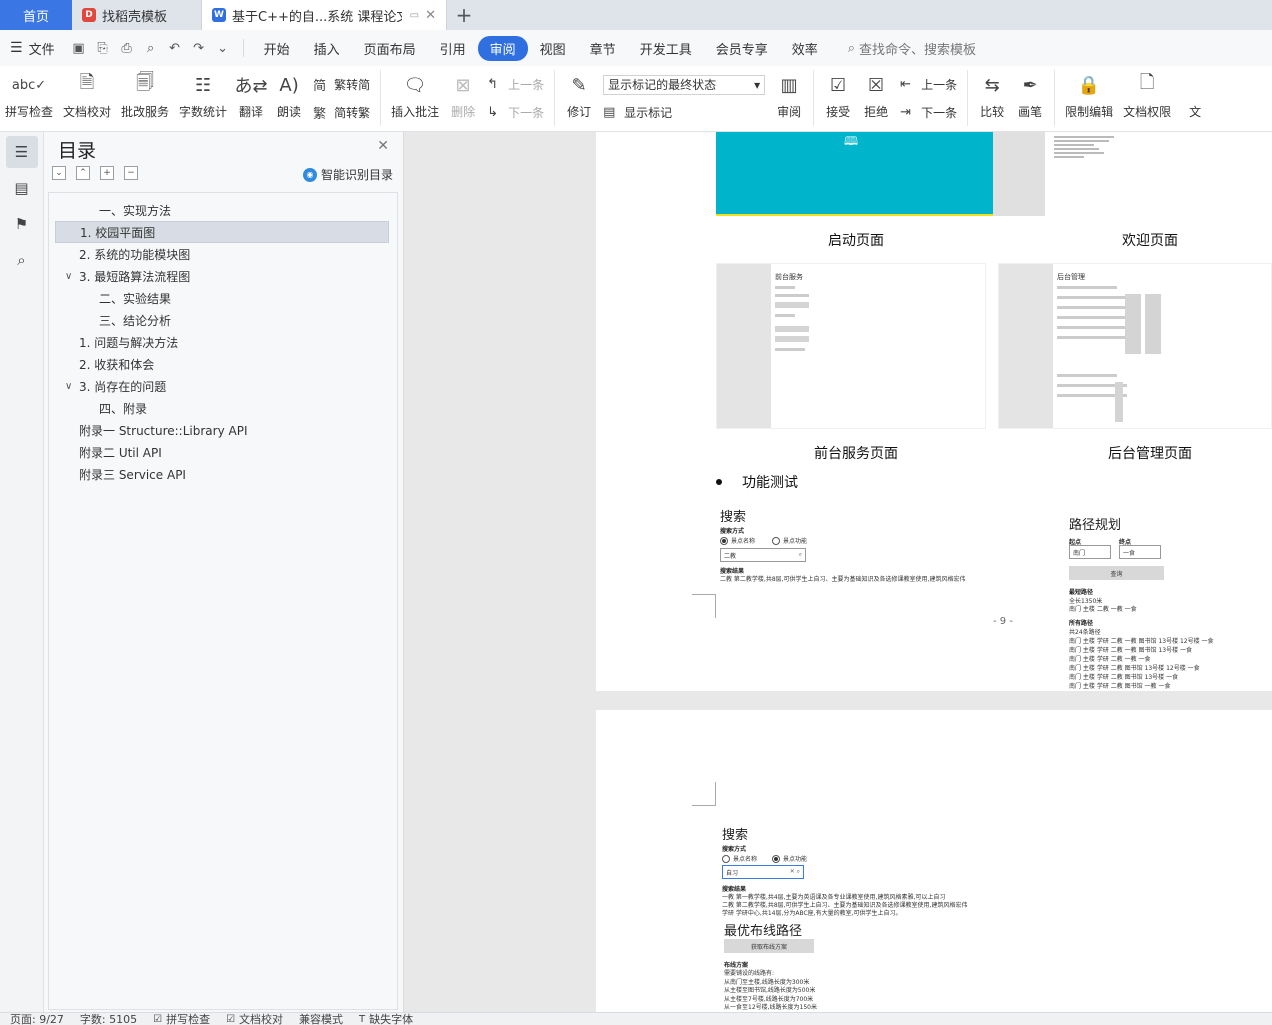  I want to click on collapse-all-icon: ⌃, so click(83, 173).